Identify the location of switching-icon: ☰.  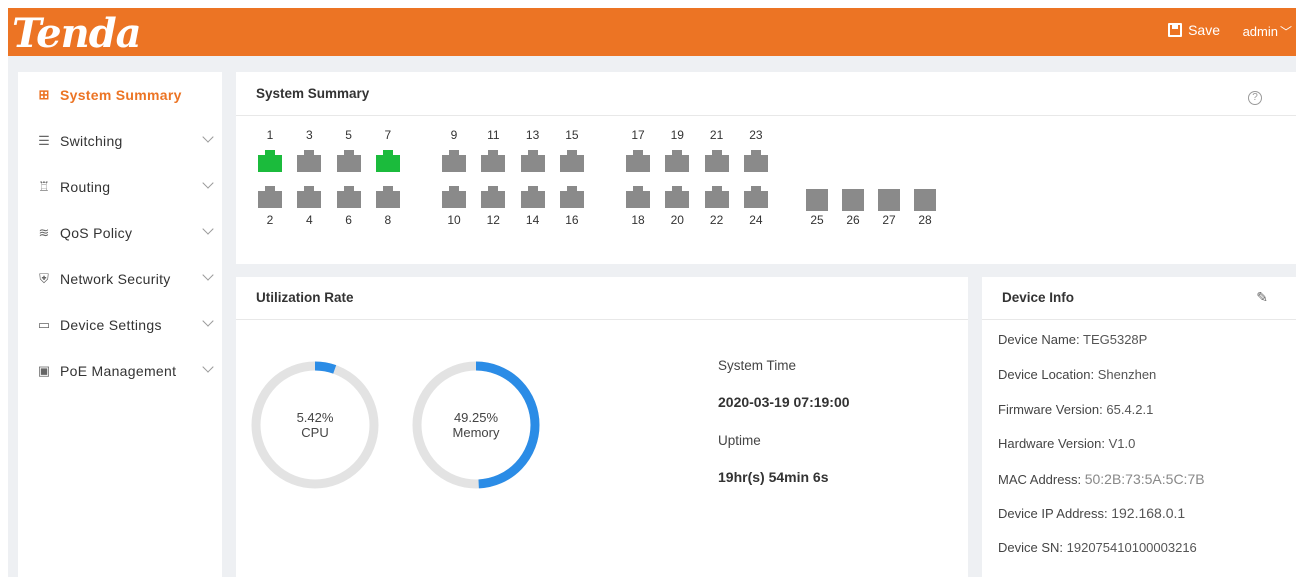
(44, 140).